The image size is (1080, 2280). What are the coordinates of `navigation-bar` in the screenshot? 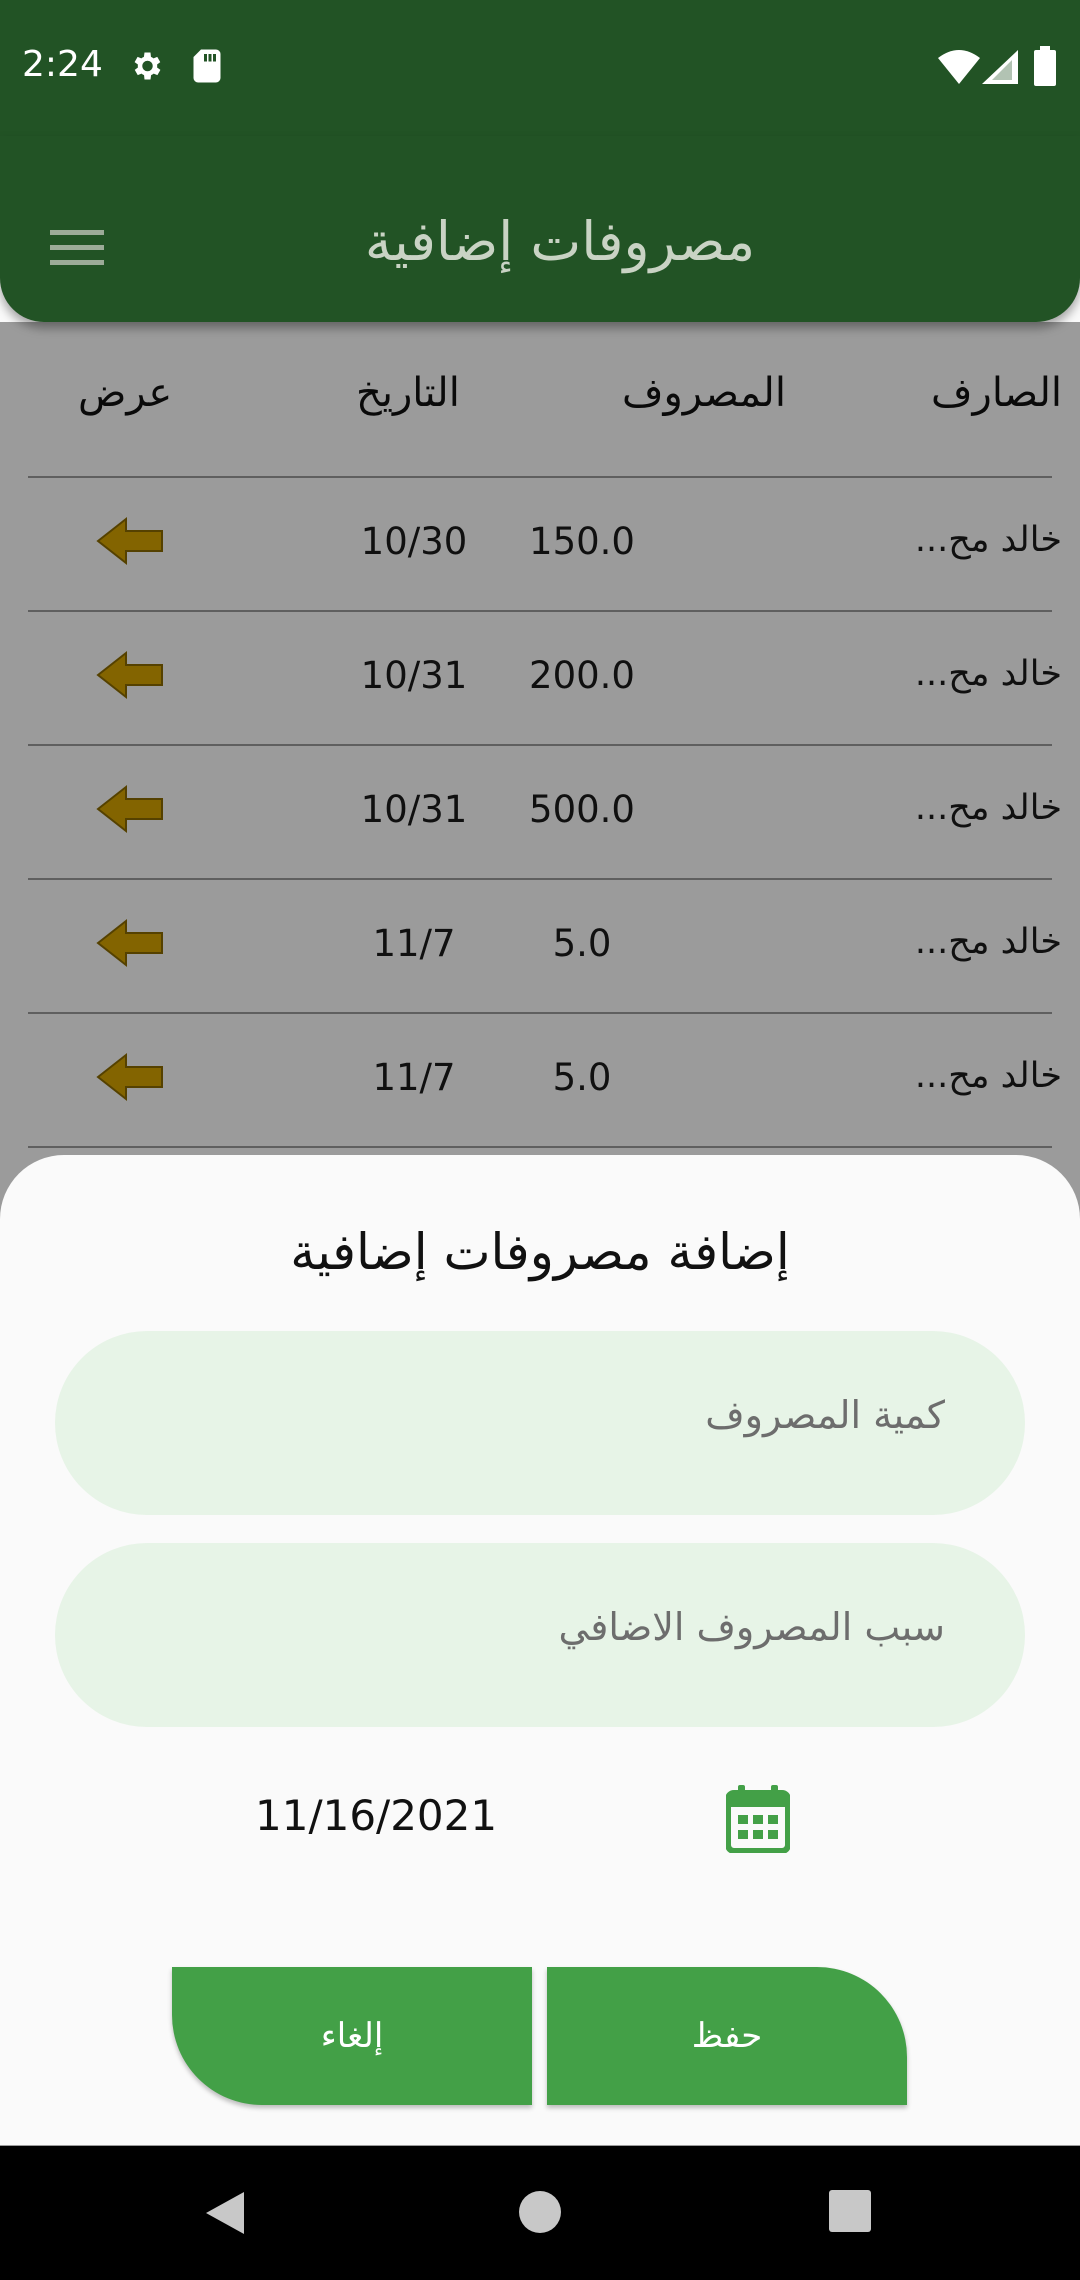 It's located at (540, 2213).